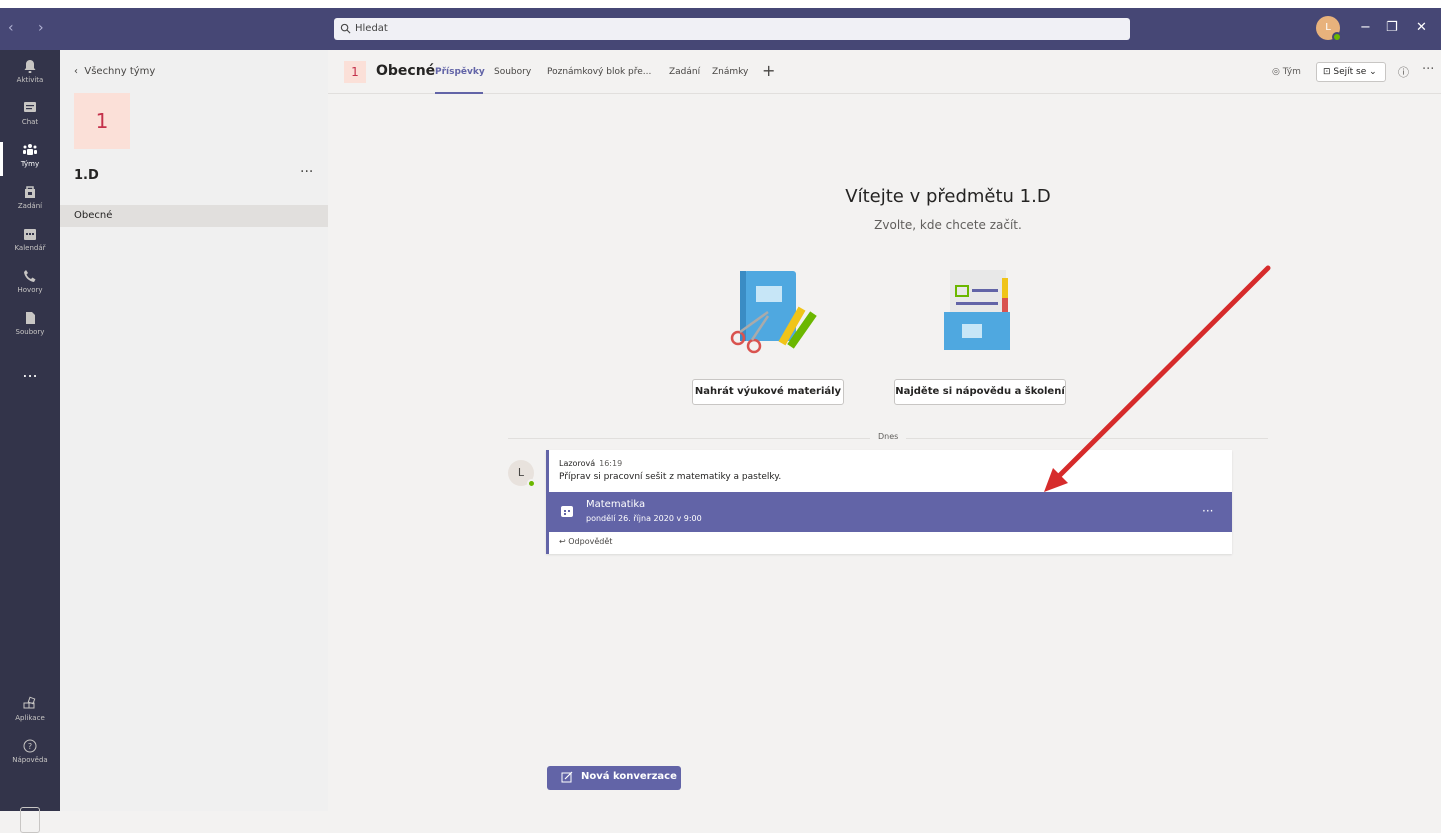 The width and height of the screenshot is (1441, 833). What do you see at coordinates (345, 28) in the screenshot?
I see `search-icon` at bounding box center [345, 28].